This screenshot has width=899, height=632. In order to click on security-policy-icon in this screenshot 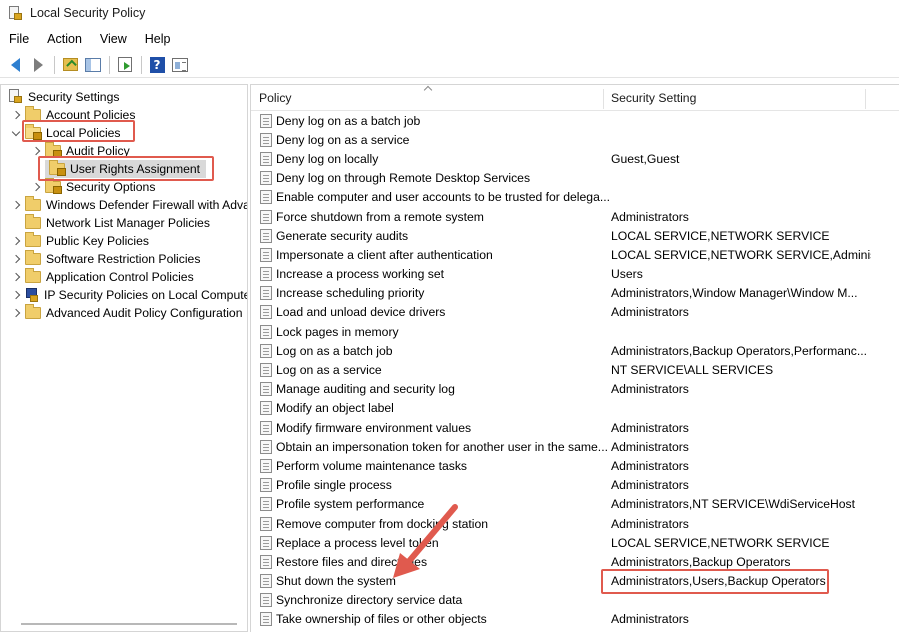, I will do `click(15, 13)`.